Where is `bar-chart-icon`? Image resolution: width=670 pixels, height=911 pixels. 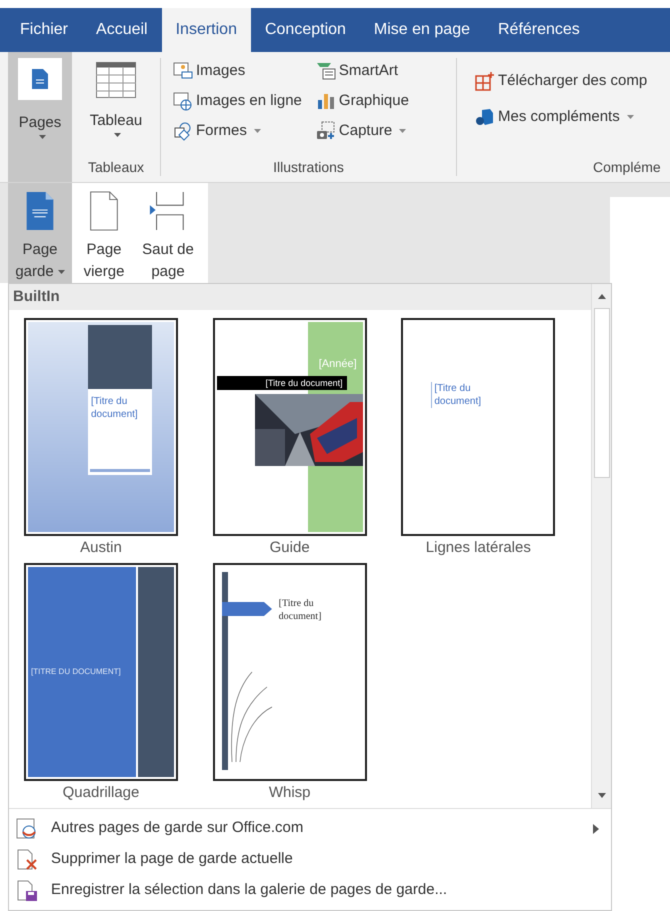 bar-chart-icon is located at coordinates (326, 101).